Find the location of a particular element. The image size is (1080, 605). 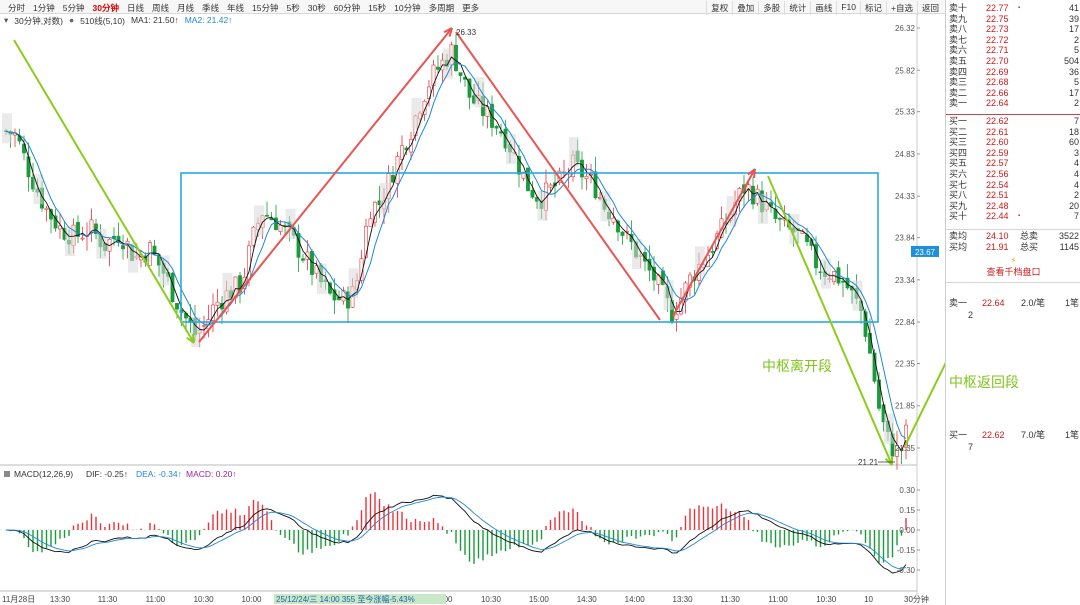

level2-link: ⚡ 查看千档盘口 is located at coordinates (1013, 266).